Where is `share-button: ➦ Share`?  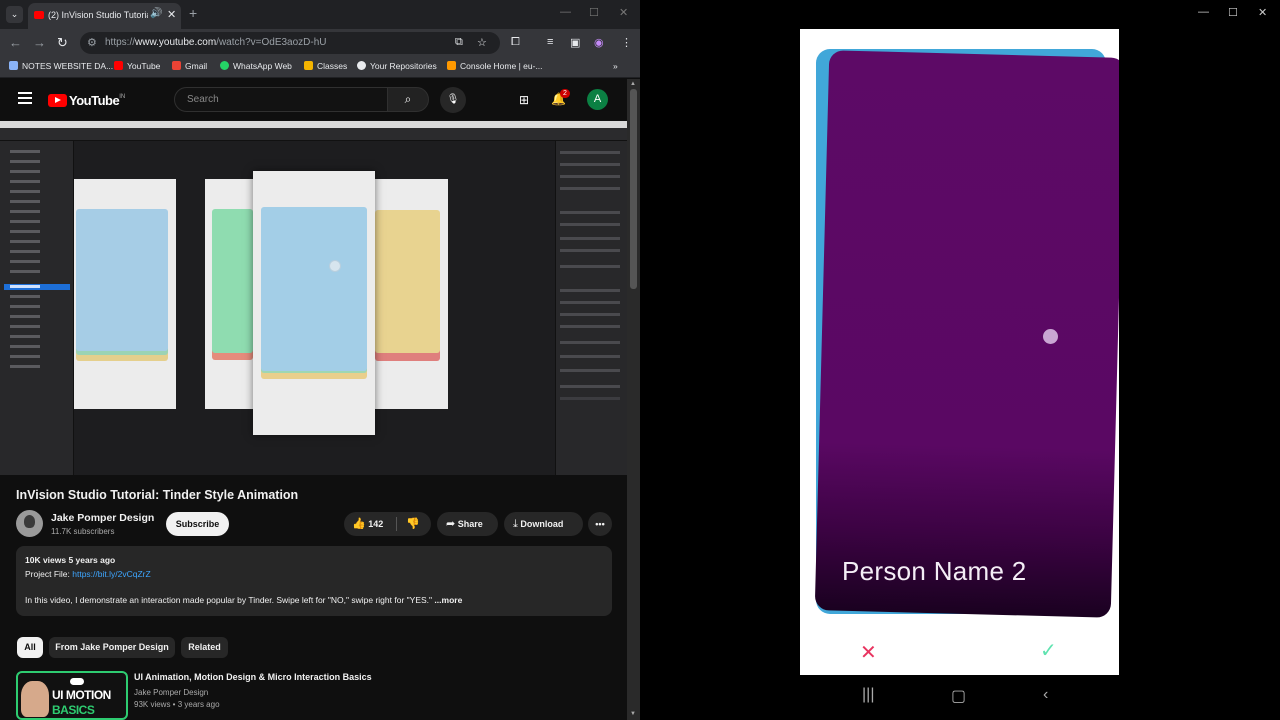
share-button: ➦ Share is located at coordinates (467, 524).